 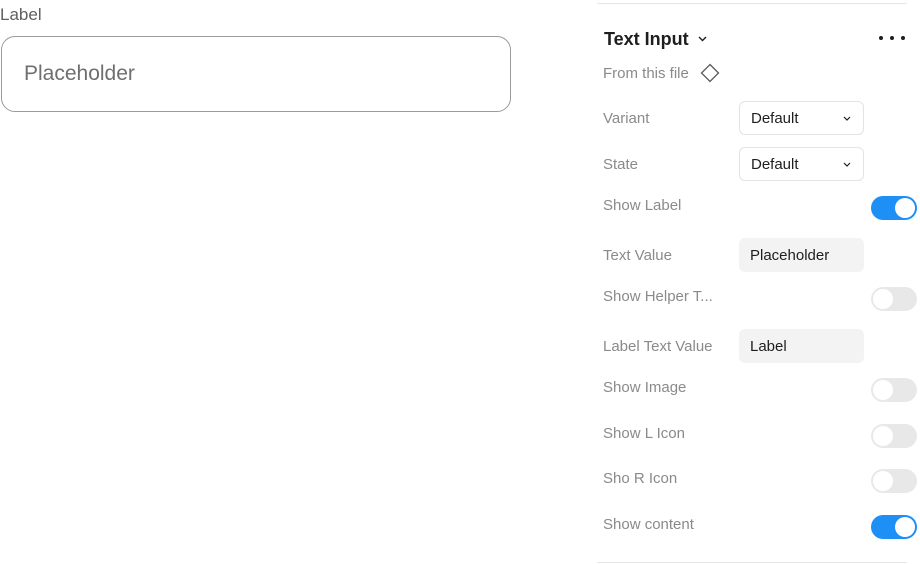 I want to click on property-variant: Variant Default, so click(x=753, y=118).